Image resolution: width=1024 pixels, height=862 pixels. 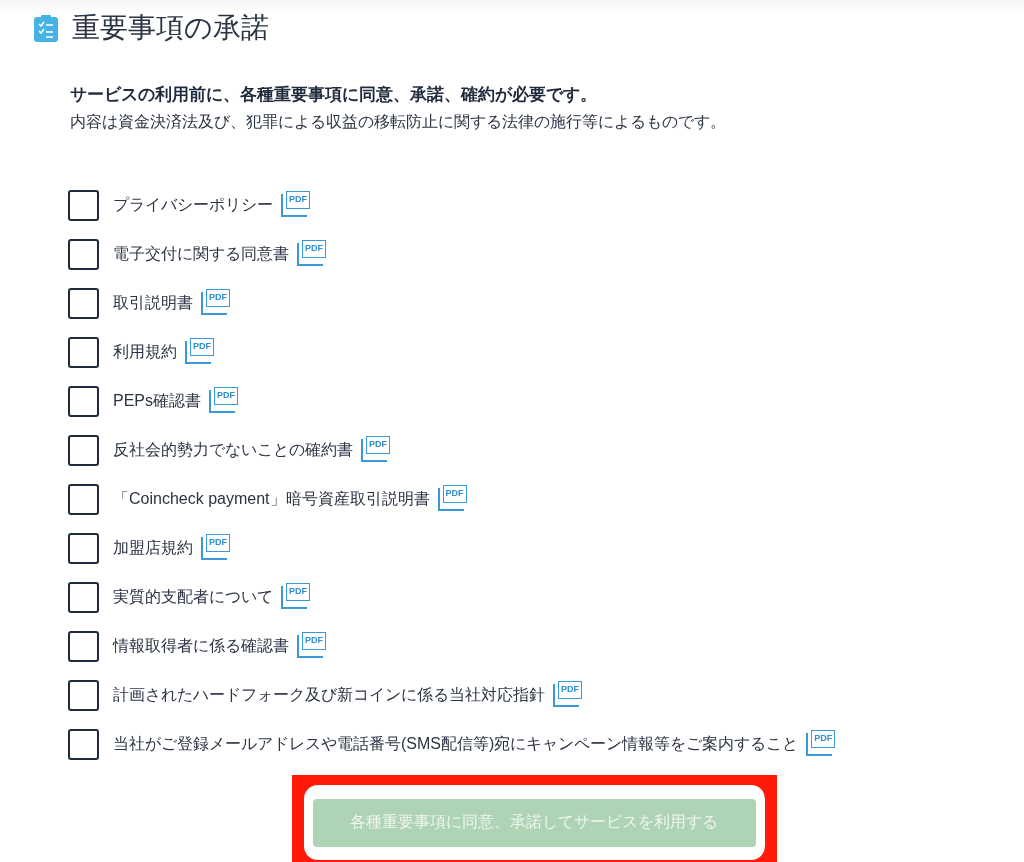 What do you see at coordinates (398, 122) in the screenshot?
I see `note-text: 内容は資金決済法及び、犯罪による収益の移転防止に関する法律の施行等によるものです。` at bounding box center [398, 122].